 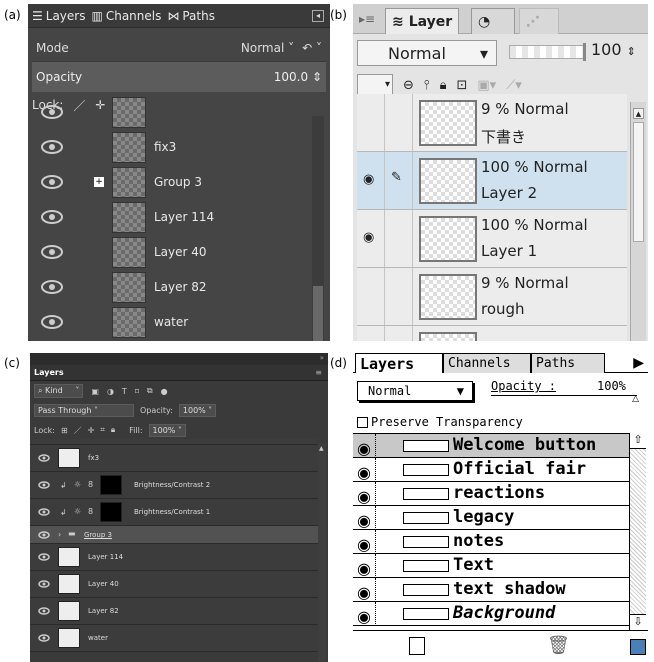 I want to click on preserve-checkbox, so click(x=362, y=422).